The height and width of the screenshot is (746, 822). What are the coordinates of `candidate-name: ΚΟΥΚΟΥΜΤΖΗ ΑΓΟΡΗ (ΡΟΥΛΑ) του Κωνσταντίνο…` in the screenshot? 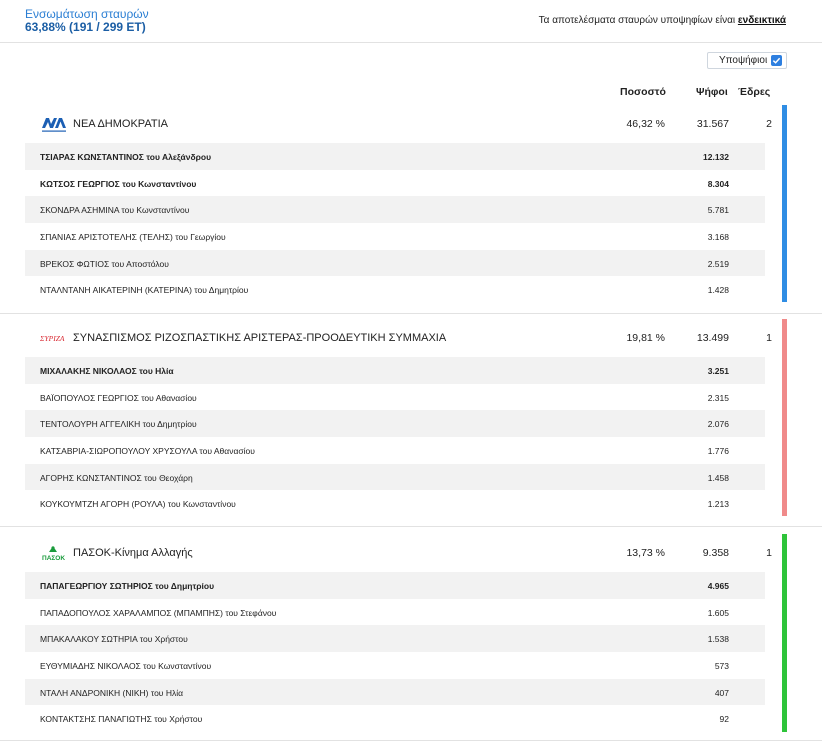 It's located at (138, 504).